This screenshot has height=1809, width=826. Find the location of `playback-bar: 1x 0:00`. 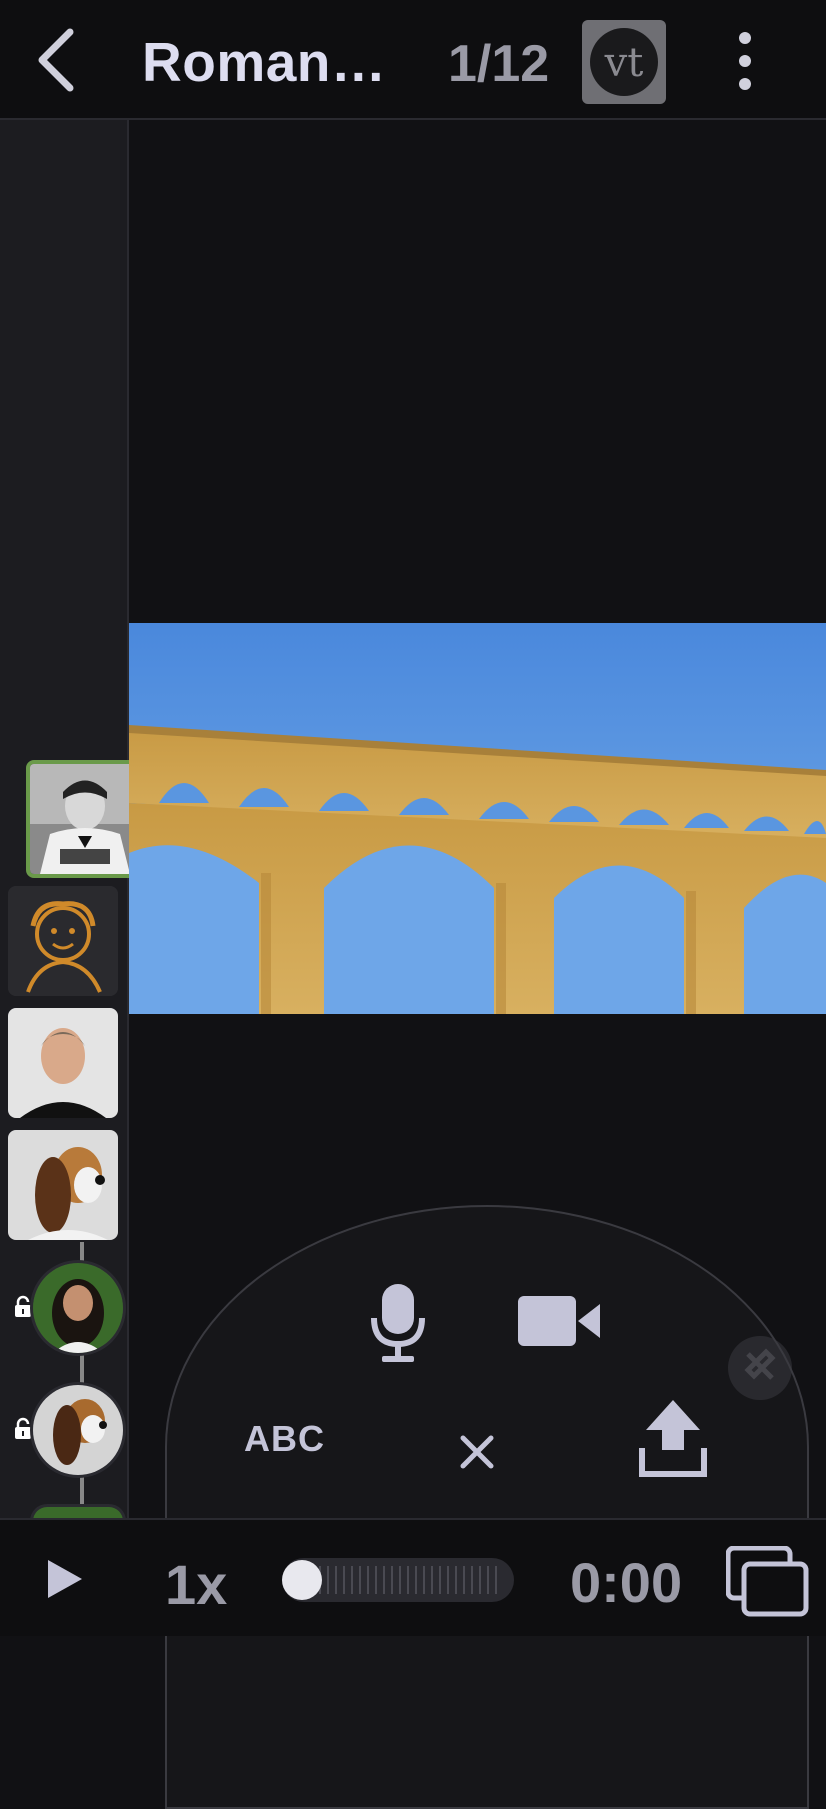

playback-bar: 1x 0:00 is located at coordinates (413, 1577).